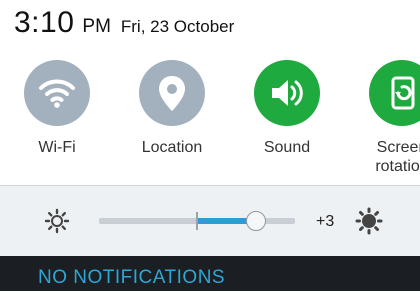  What do you see at coordinates (287, 147) in the screenshot?
I see `sound-label: Sound` at bounding box center [287, 147].